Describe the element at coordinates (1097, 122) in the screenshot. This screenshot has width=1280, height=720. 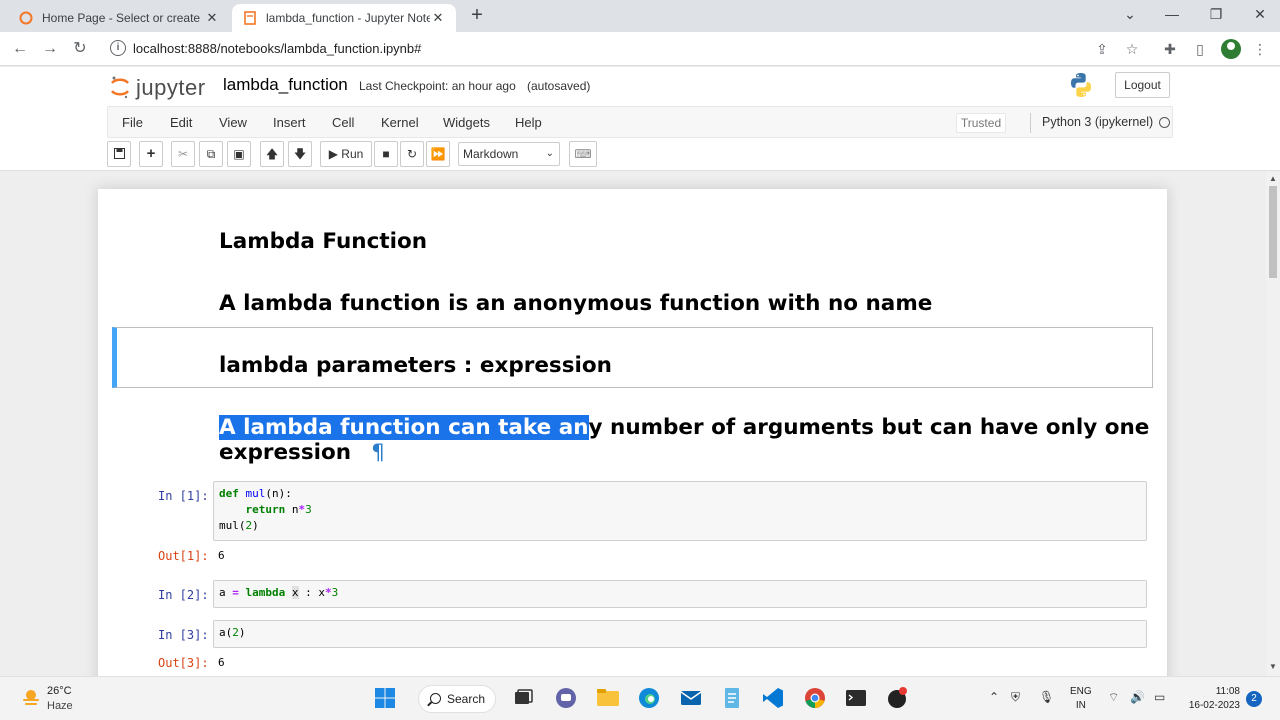
I see `kernel-name: Python 3 (ipykernel)` at that location.